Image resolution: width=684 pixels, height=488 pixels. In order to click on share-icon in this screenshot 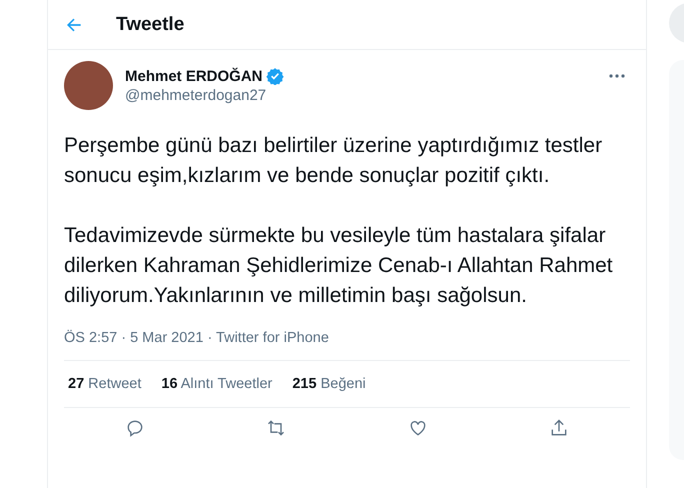, I will do `click(559, 428)`.